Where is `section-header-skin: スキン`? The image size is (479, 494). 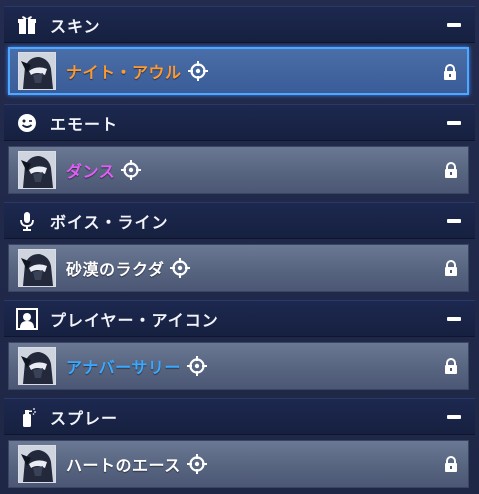
section-header-skin: スキン is located at coordinates (239, 24).